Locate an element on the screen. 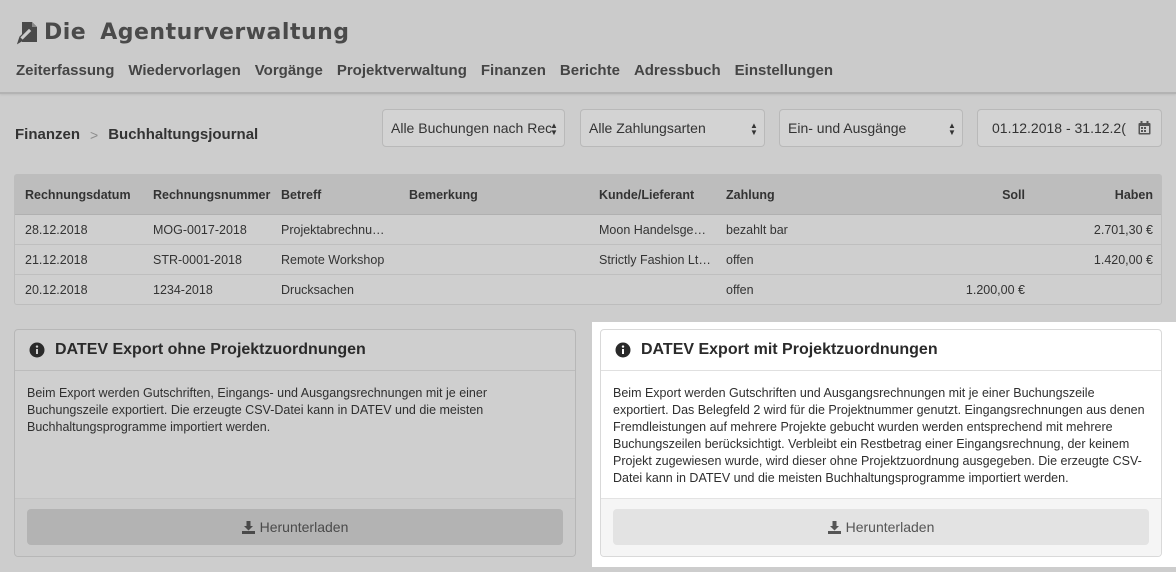 The height and width of the screenshot is (572, 1176). col-header-haben: Haben is located at coordinates (1094, 195).